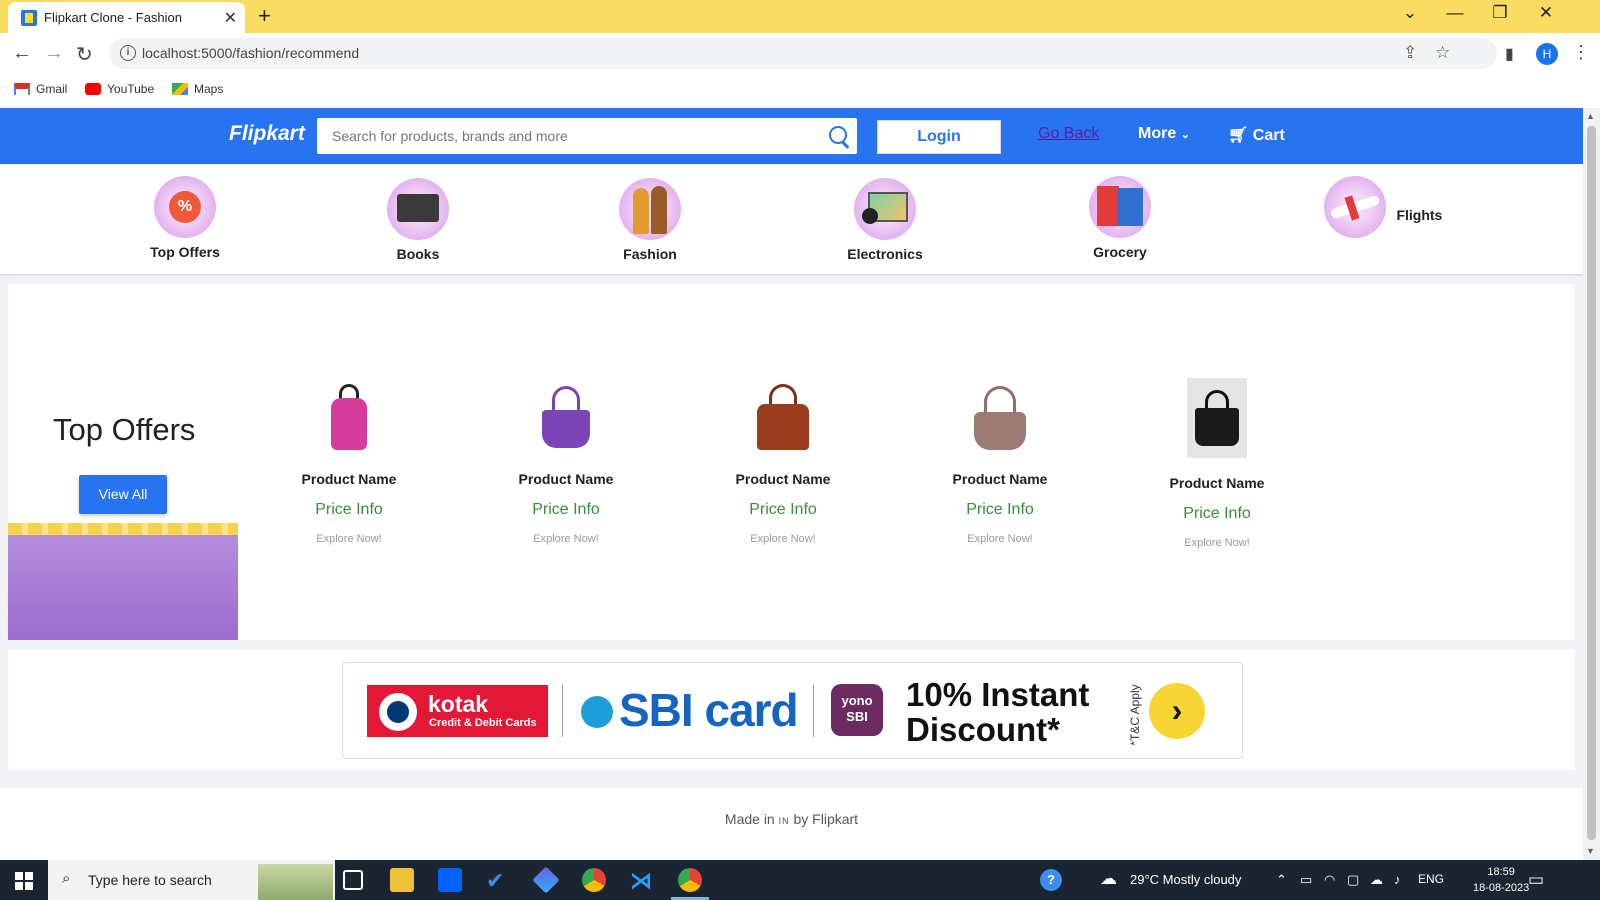 This screenshot has width=1600, height=900. What do you see at coordinates (450, 880) in the screenshot?
I see `dropbox-icon` at bounding box center [450, 880].